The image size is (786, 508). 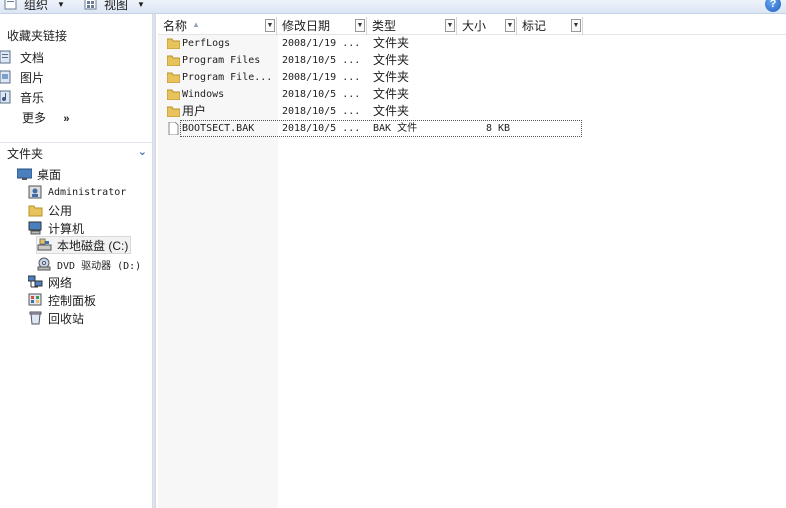 I want to click on views-dropdown-icon: ▼, so click(x=141, y=4).